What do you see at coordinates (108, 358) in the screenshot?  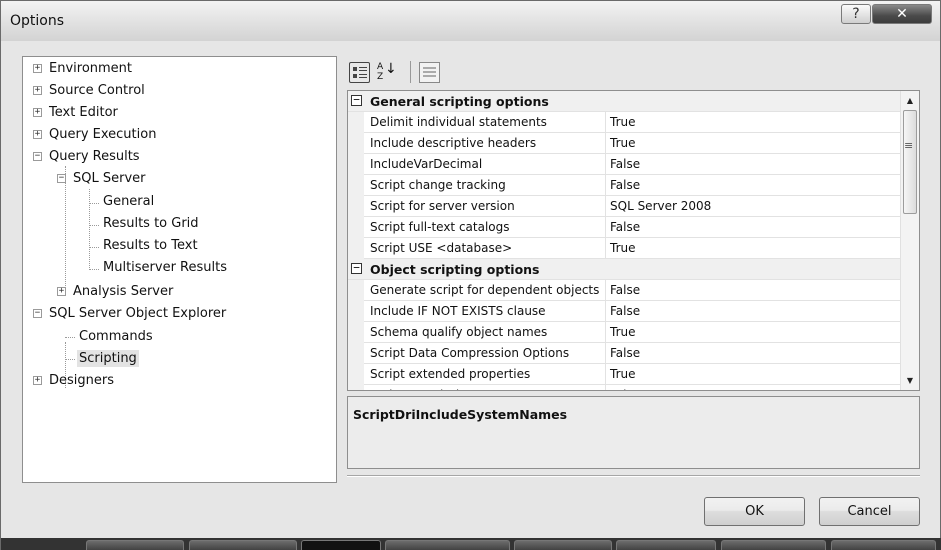 I see `tree-item-scripting: Scripting` at bounding box center [108, 358].